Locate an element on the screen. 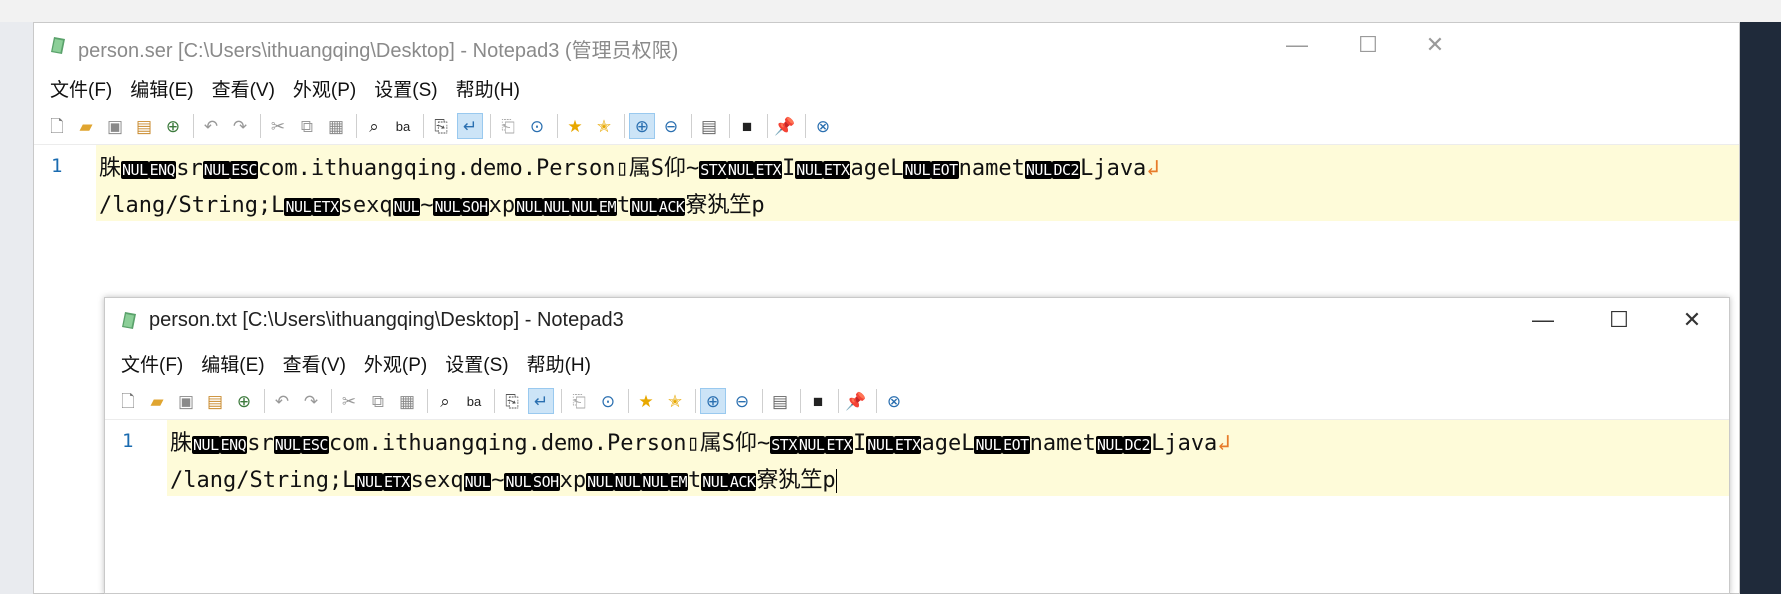  text-run: ~ is located at coordinates (427, 205).